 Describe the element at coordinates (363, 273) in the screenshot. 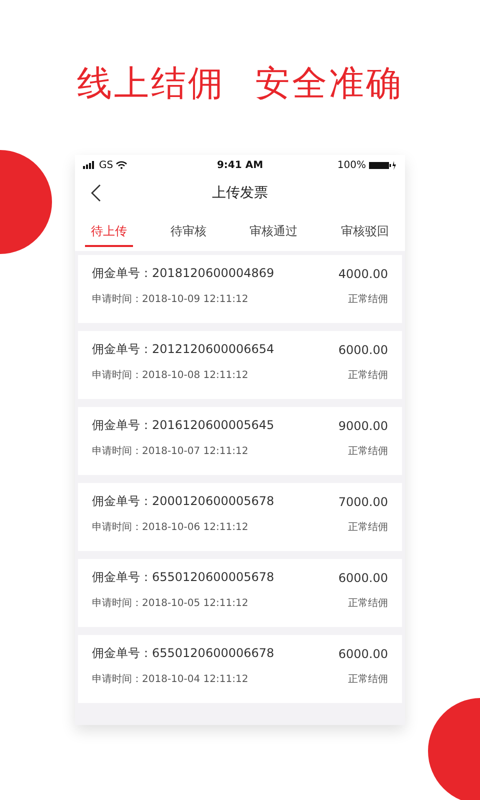

I see `order-amount: 4000.00` at that location.